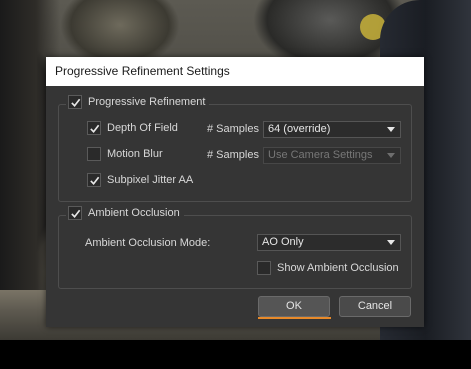 This screenshot has width=471, height=369. Describe the element at coordinates (294, 318) in the screenshot. I see `ok-focus-indicator` at that location.